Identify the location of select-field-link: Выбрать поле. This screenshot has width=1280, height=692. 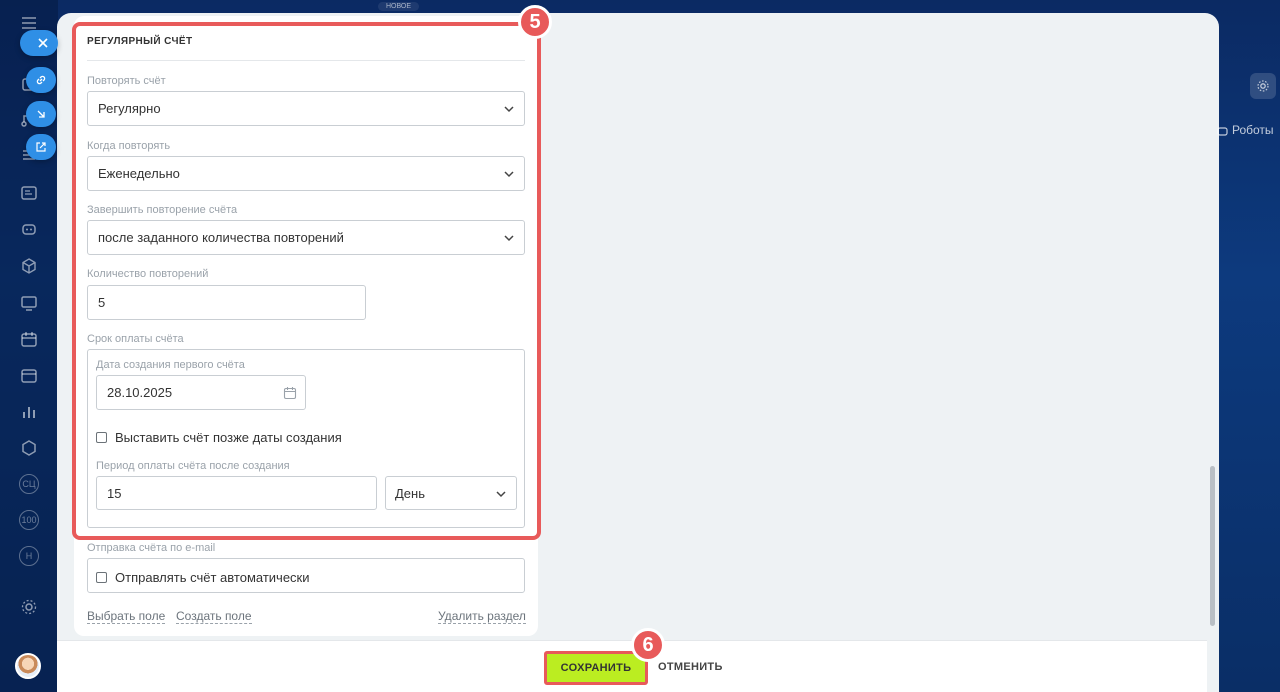
(126, 616).